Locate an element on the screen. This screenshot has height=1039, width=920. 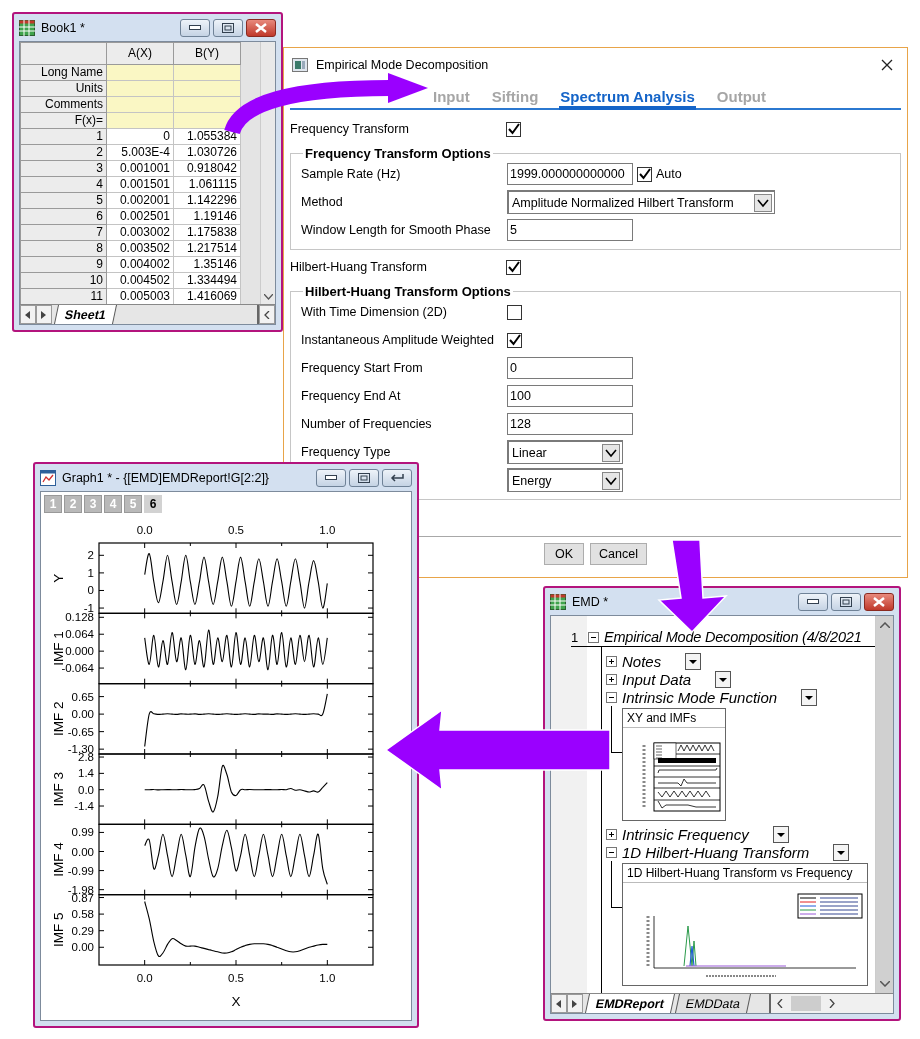
horizontal-scrollbar is located at coordinates (832, 1003).